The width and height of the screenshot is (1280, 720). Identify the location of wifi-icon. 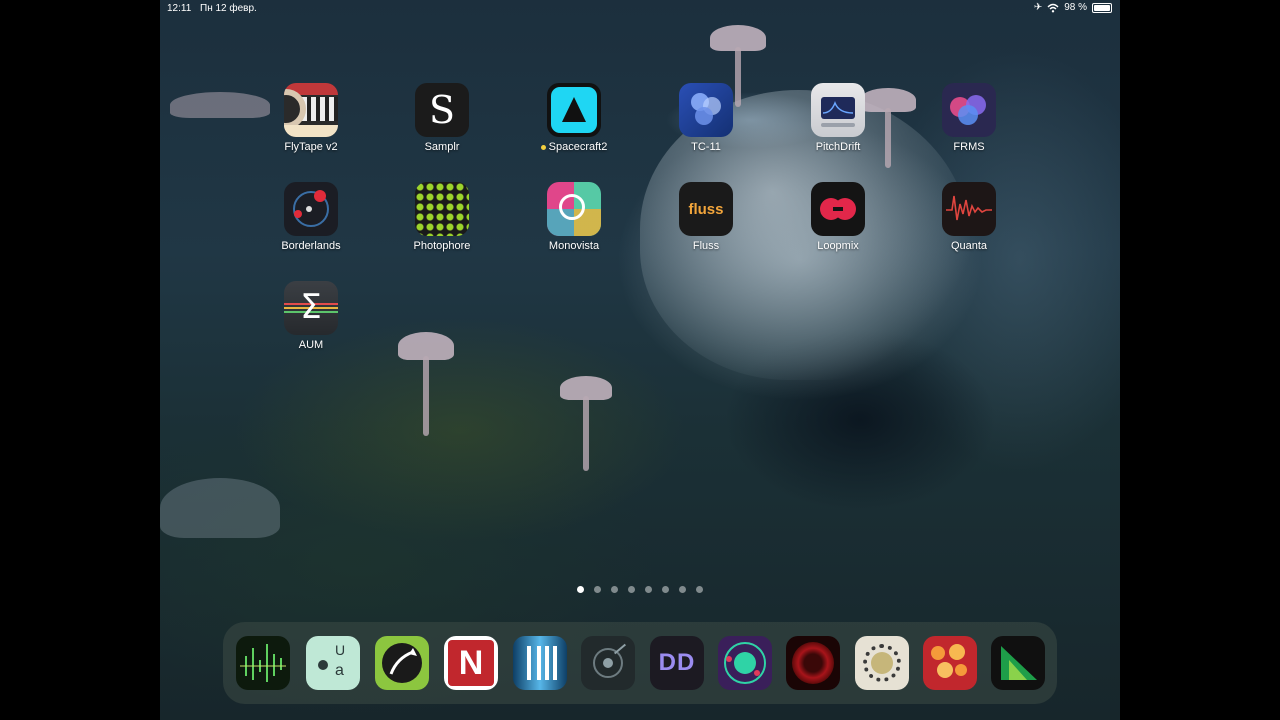
(1053, 7).